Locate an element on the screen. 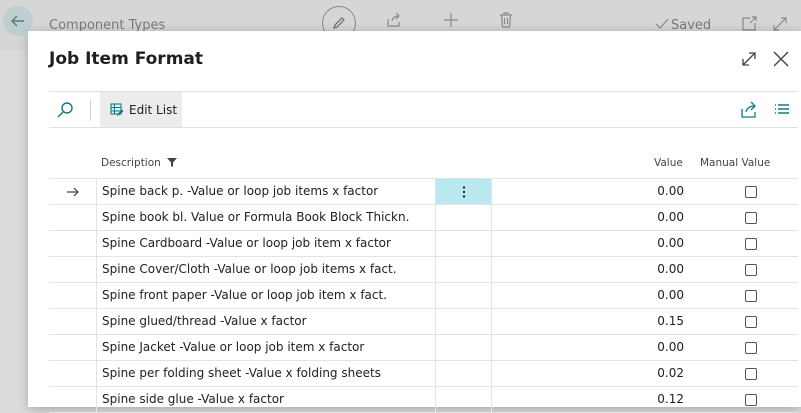  description-cell: Spine glued/thread -Value x factor is located at coordinates (266, 321).